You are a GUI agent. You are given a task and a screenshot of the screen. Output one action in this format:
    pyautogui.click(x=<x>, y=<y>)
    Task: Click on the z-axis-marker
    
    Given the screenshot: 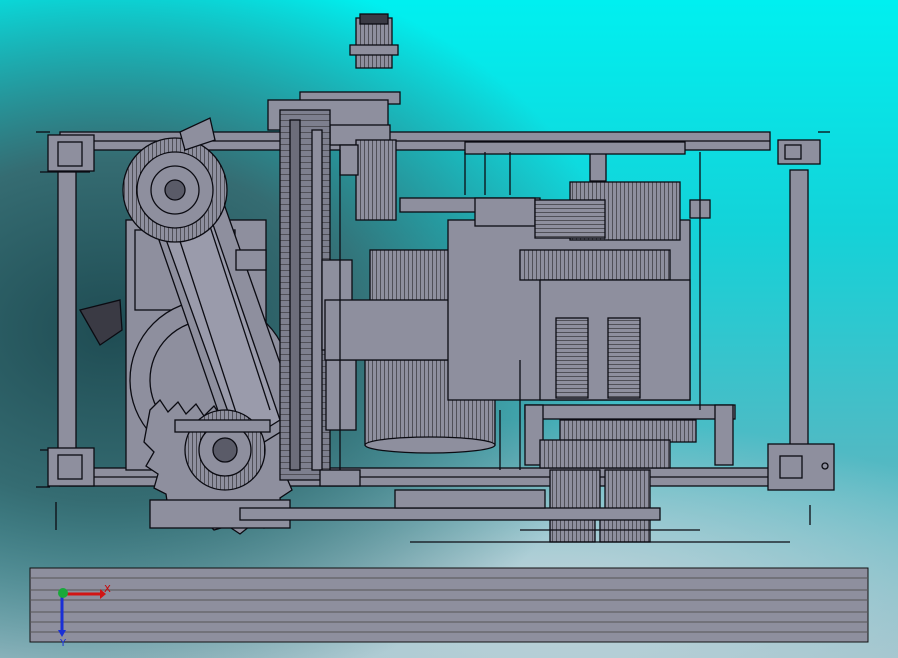 What is the action you would take?
    pyautogui.click(x=63, y=593)
    